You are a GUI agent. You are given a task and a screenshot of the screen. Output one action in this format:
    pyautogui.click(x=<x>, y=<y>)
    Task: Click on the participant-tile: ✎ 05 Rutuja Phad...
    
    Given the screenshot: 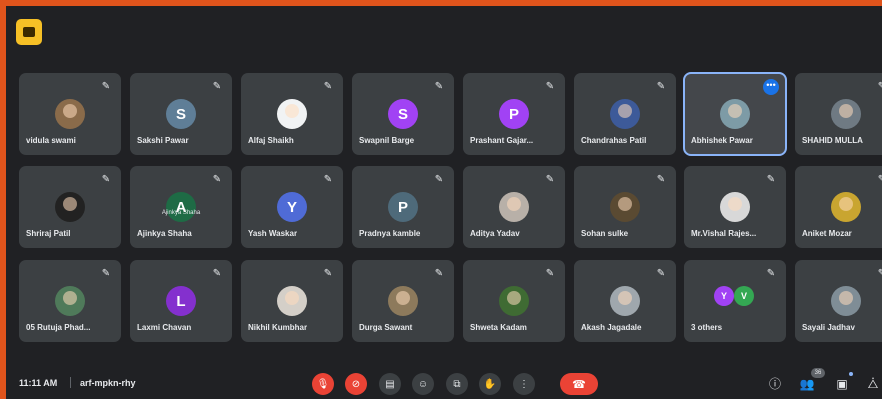 What is the action you would take?
    pyautogui.click(x=70, y=301)
    